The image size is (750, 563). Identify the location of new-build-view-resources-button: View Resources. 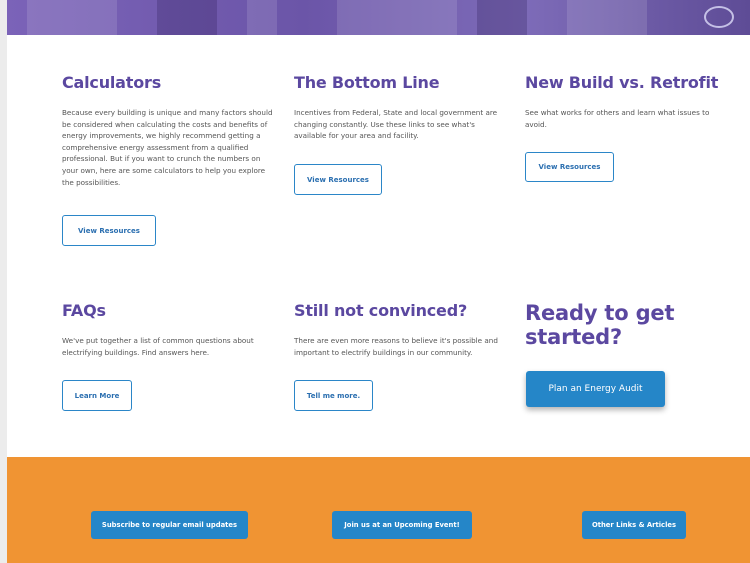
(569, 167).